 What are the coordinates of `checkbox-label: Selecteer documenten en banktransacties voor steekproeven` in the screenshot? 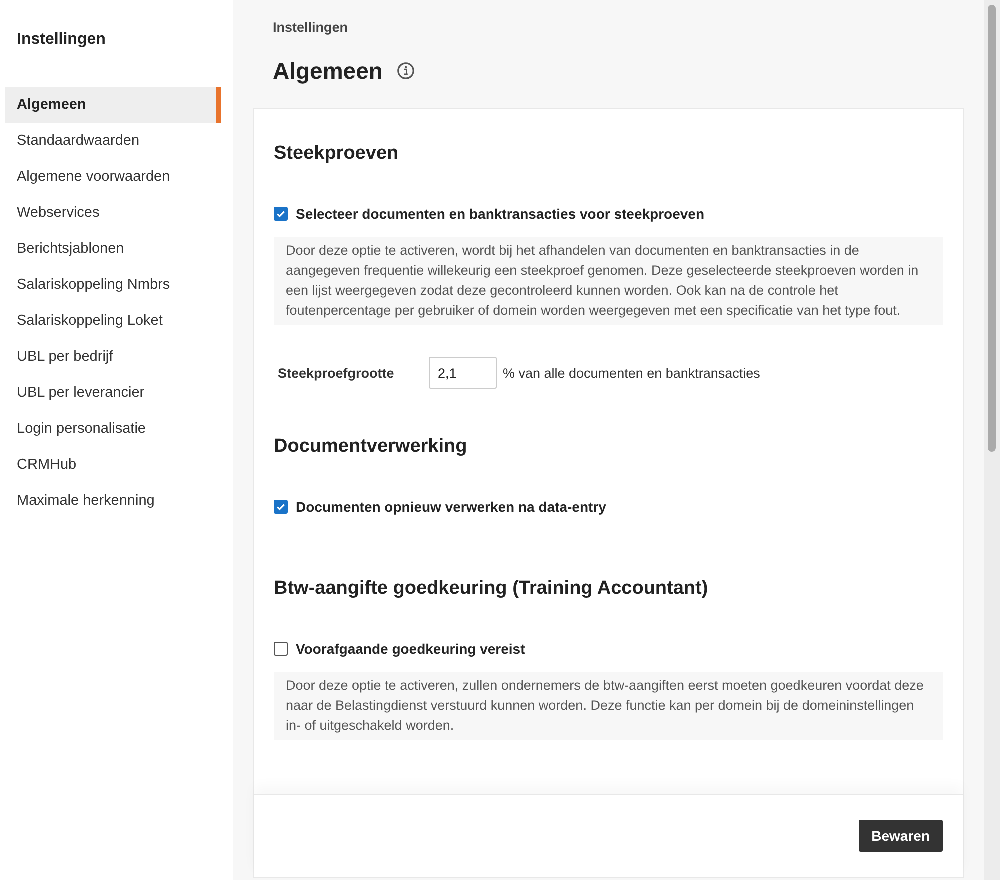 It's located at (500, 214).